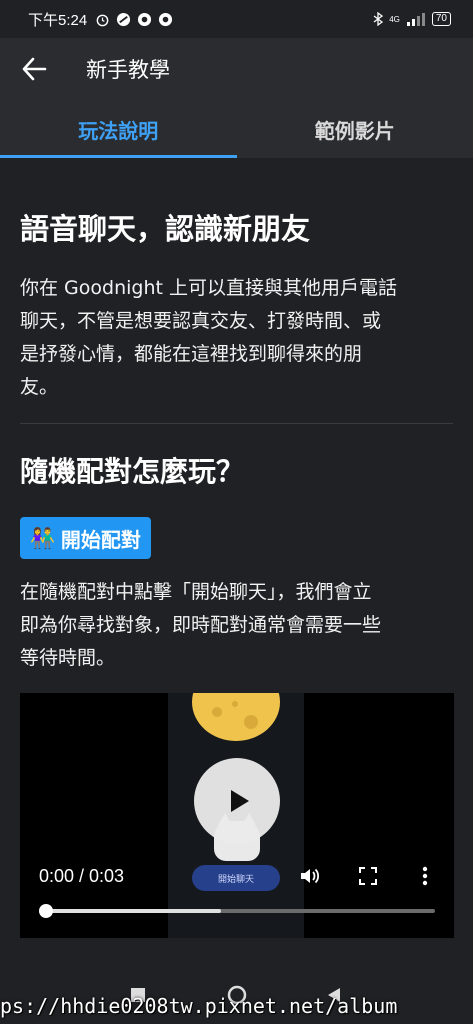 The width and height of the screenshot is (473, 1024). What do you see at coordinates (441, 19) in the screenshot?
I see `battery-indicator: 70` at bounding box center [441, 19].